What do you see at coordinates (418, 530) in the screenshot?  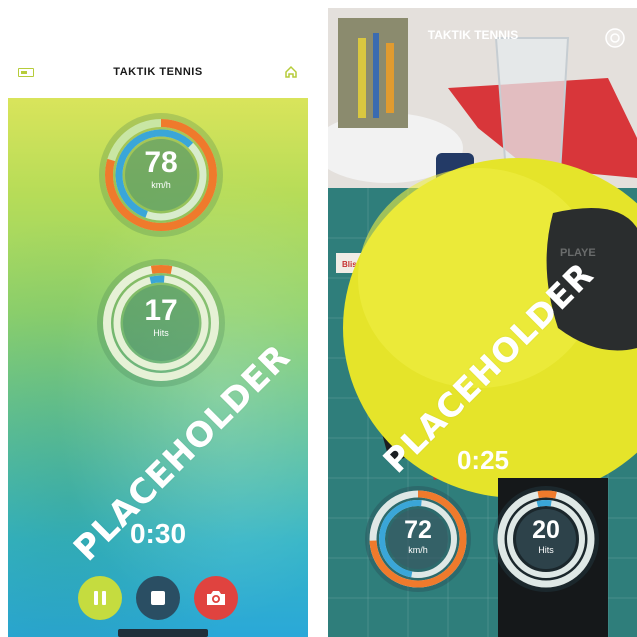 I see `speed-value-right: 72` at bounding box center [418, 530].